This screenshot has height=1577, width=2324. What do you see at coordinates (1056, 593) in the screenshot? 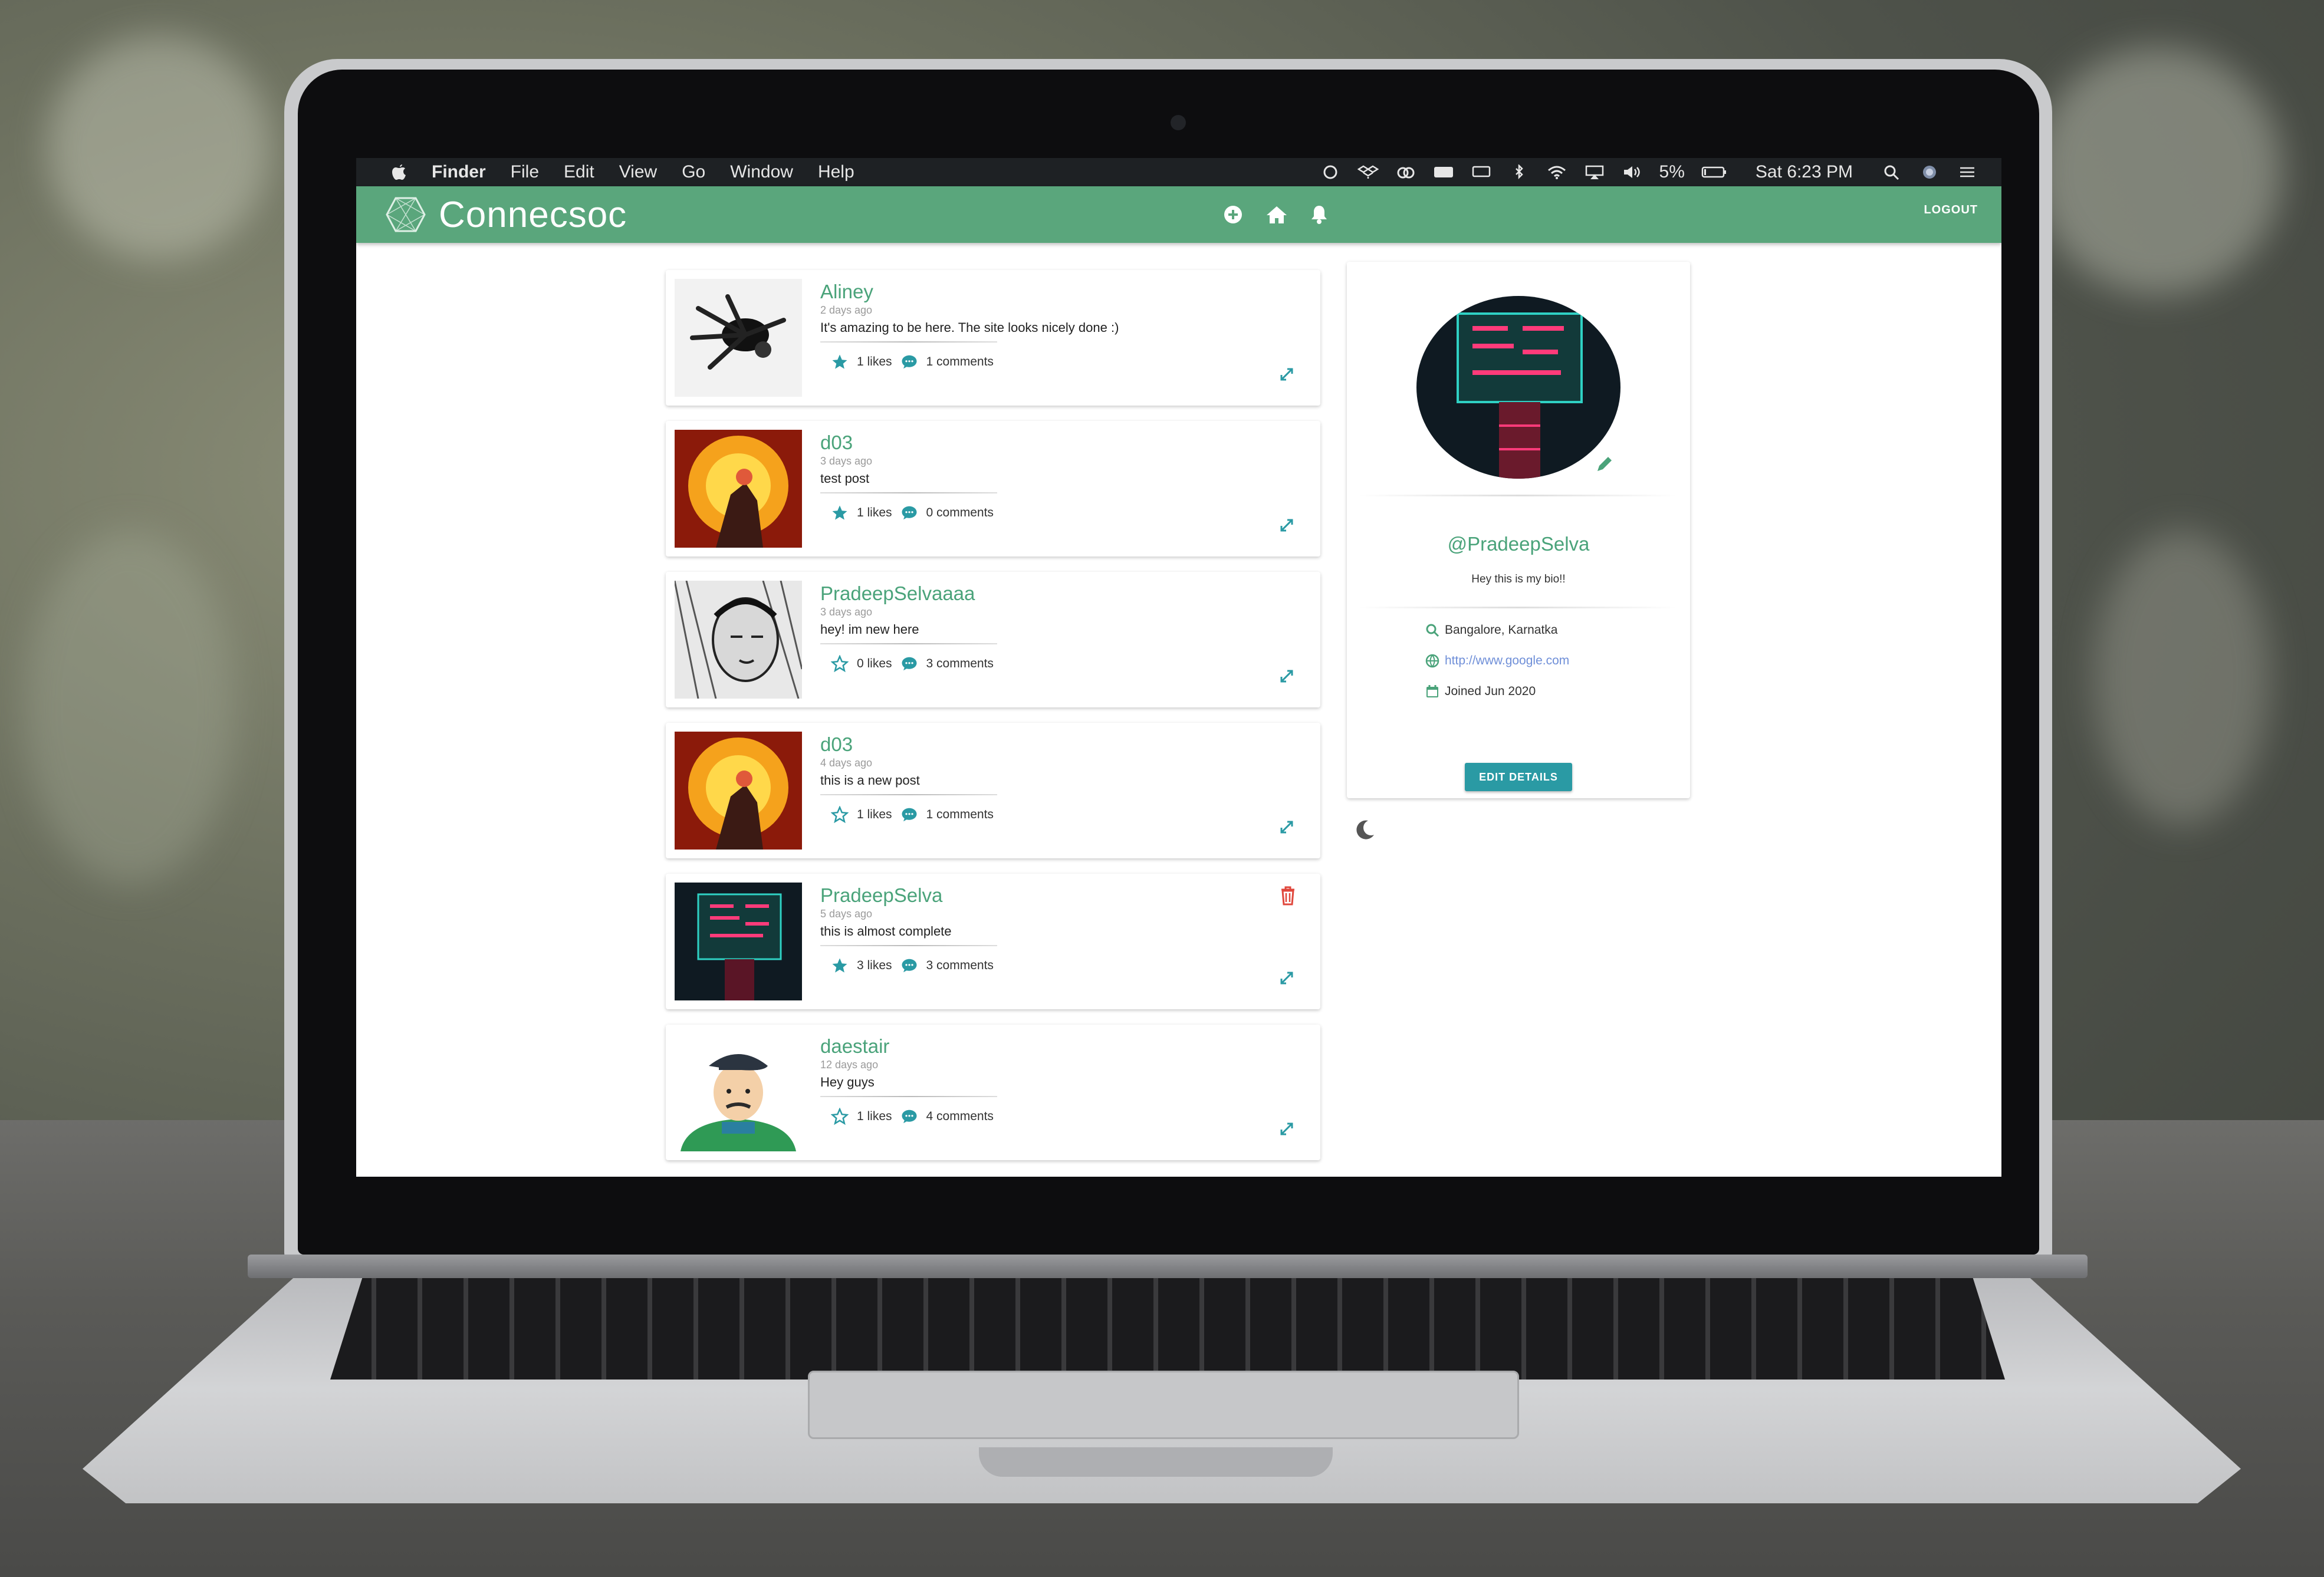
I see `post-username: PradeepSelvaaaa` at bounding box center [1056, 593].